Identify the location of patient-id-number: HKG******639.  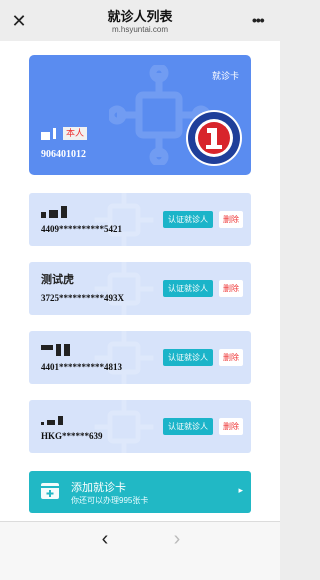
(72, 436).